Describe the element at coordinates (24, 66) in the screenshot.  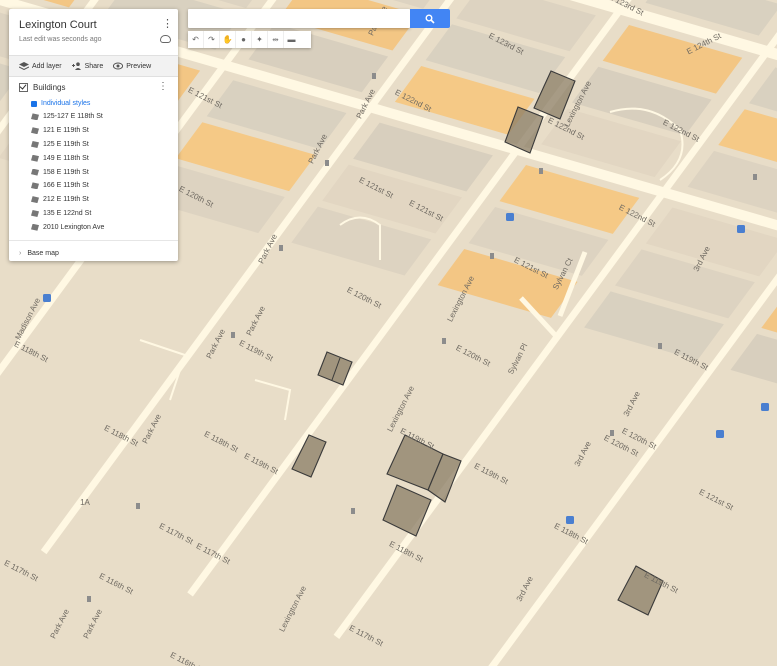
I see `layers-icon` at that location.